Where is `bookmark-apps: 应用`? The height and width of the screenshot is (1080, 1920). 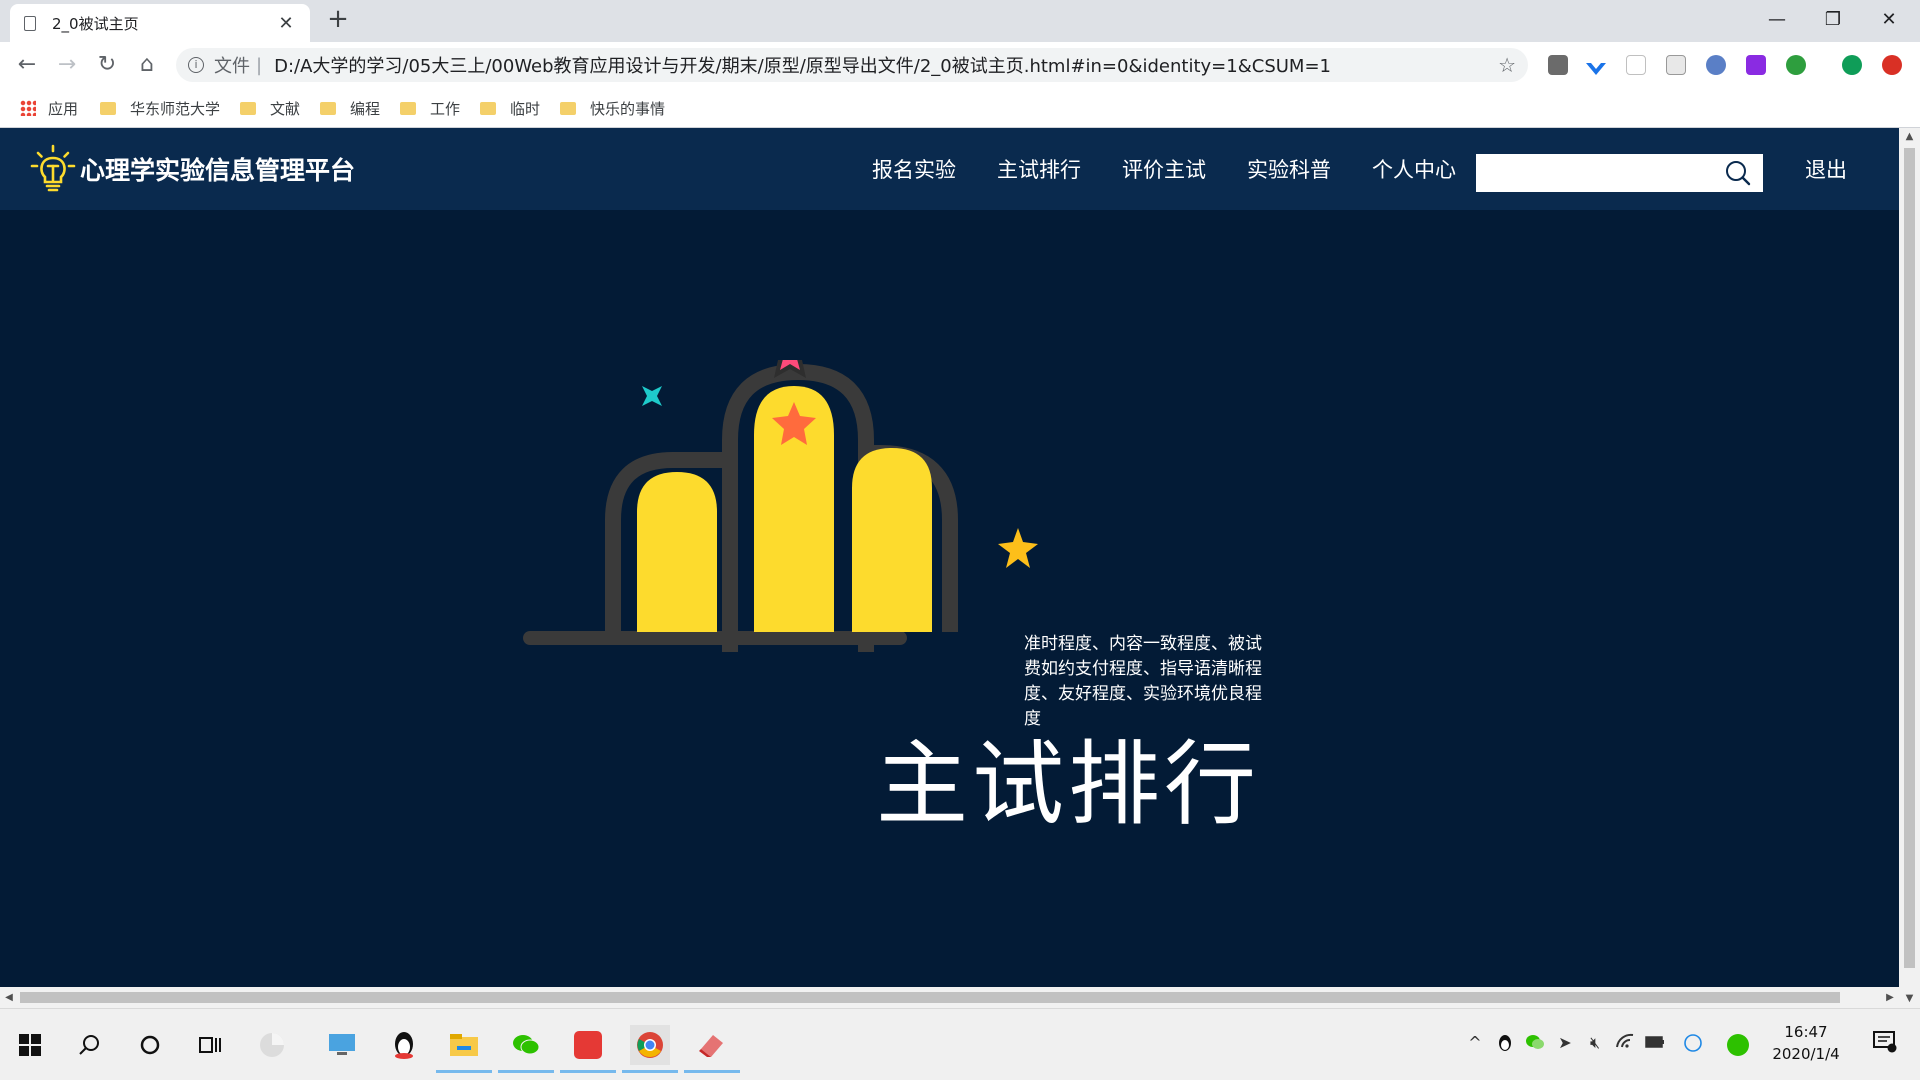
bookmark-apps: 应用 is located at coordinates (49, 108).